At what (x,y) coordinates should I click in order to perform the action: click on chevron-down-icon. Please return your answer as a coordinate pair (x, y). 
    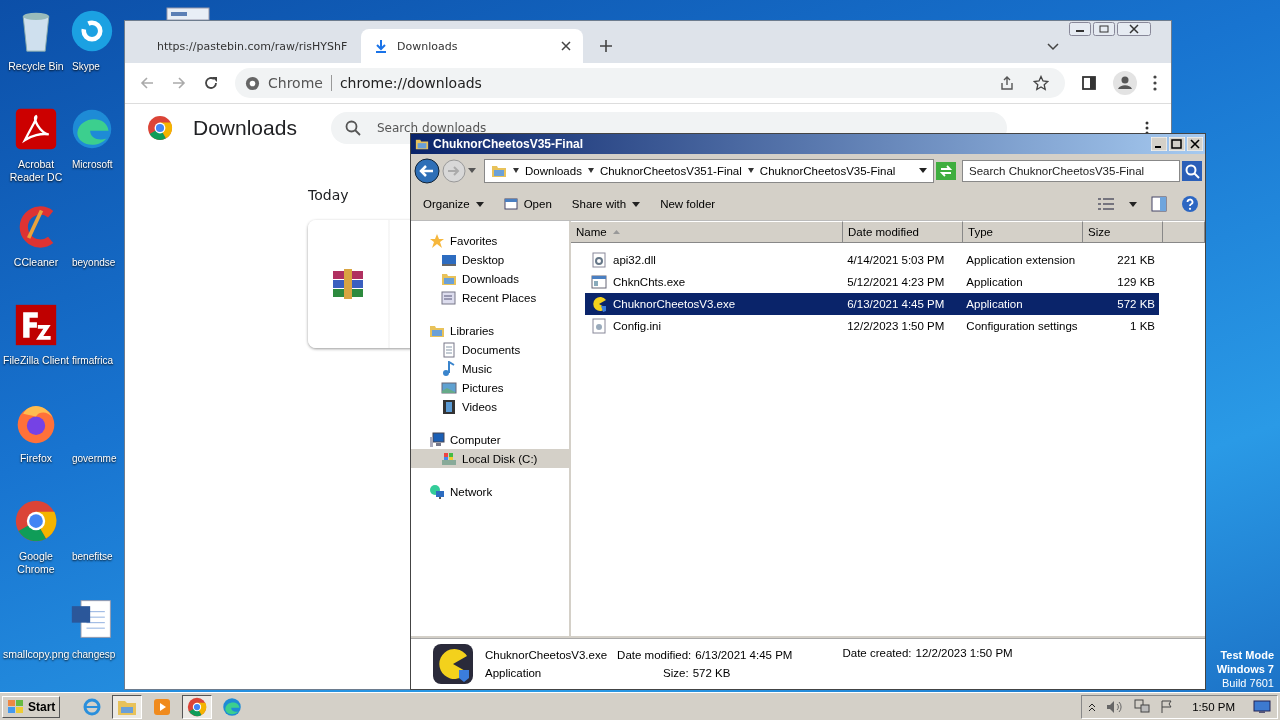
    Looking at the image, I should click on (1053, 47).